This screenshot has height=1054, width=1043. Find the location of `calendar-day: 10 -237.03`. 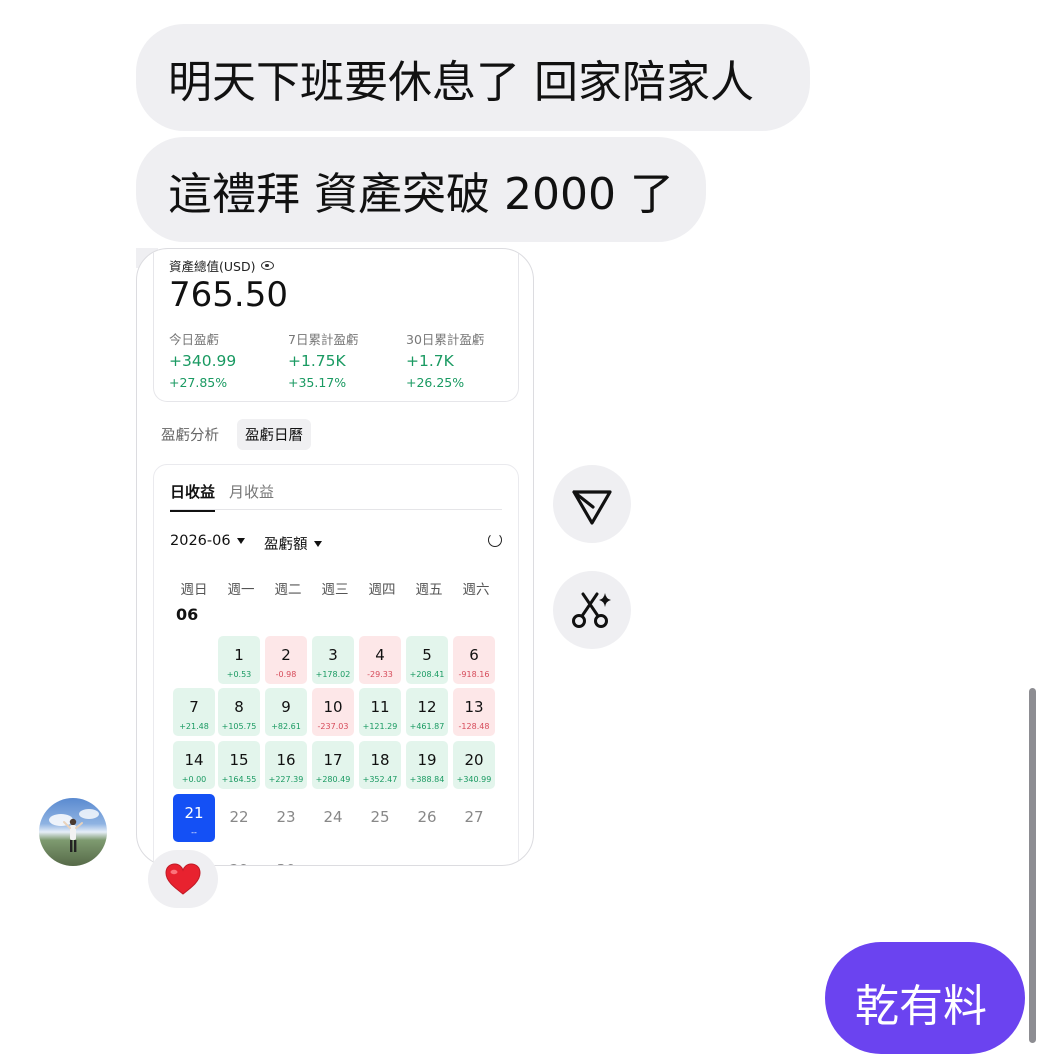

calendar-day: 10 -237.03 is located at coordinates (333, 712).